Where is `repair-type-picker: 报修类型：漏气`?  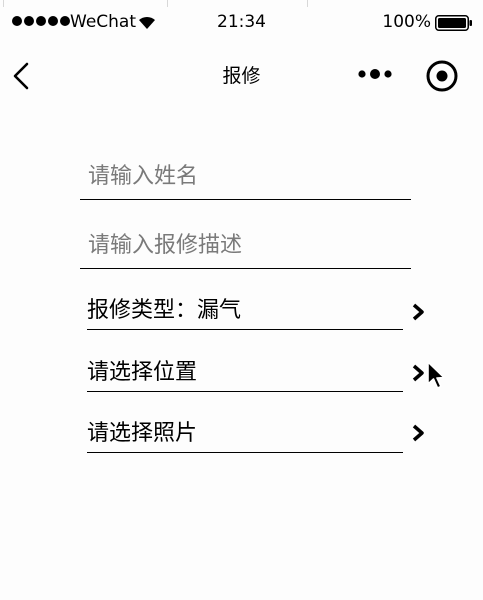 repair-type-picker: 报修类型：漏气 is located at coordinates (245, 311).